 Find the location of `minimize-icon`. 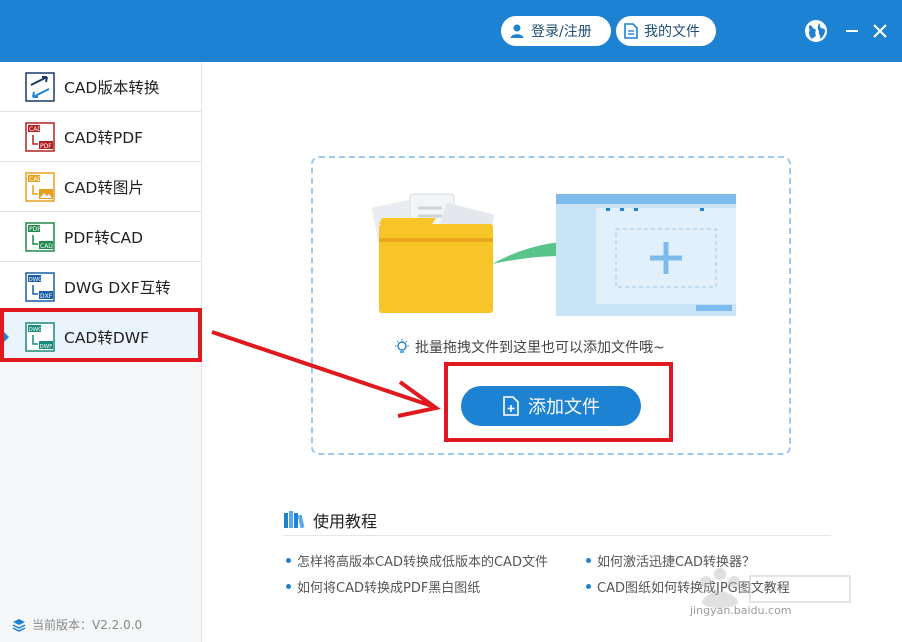

minimize-icon is located at coordinates (852, 31).